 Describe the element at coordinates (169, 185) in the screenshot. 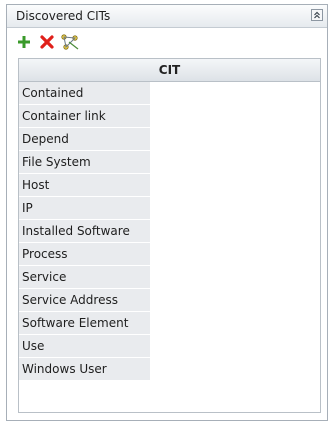

I see `table-row: Host` at that location.